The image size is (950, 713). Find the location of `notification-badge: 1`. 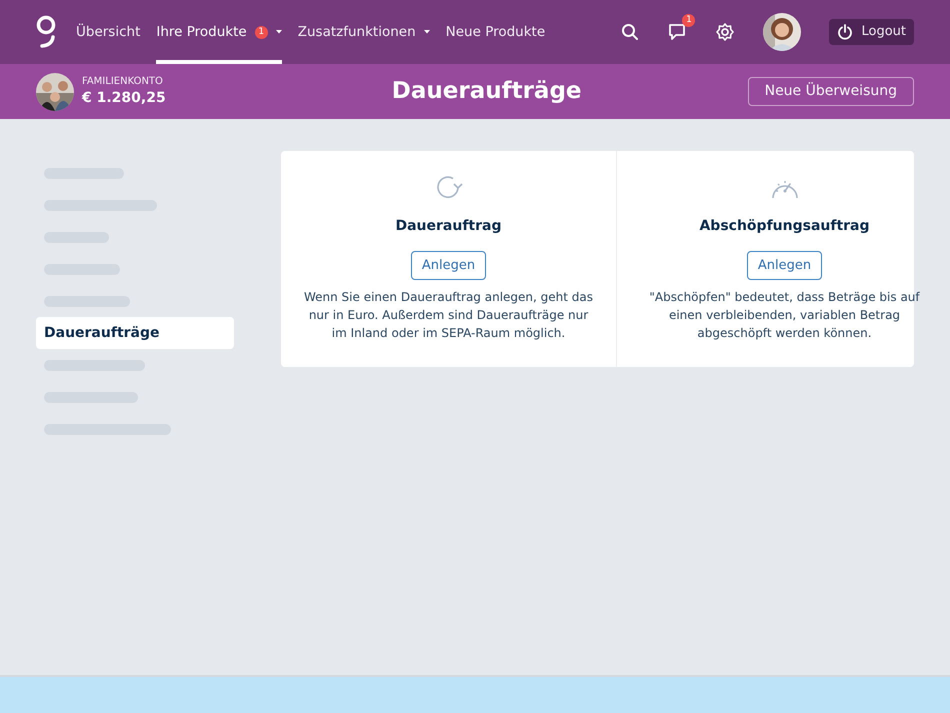

notification-badge: 1 is located at coordinates (689, 20).